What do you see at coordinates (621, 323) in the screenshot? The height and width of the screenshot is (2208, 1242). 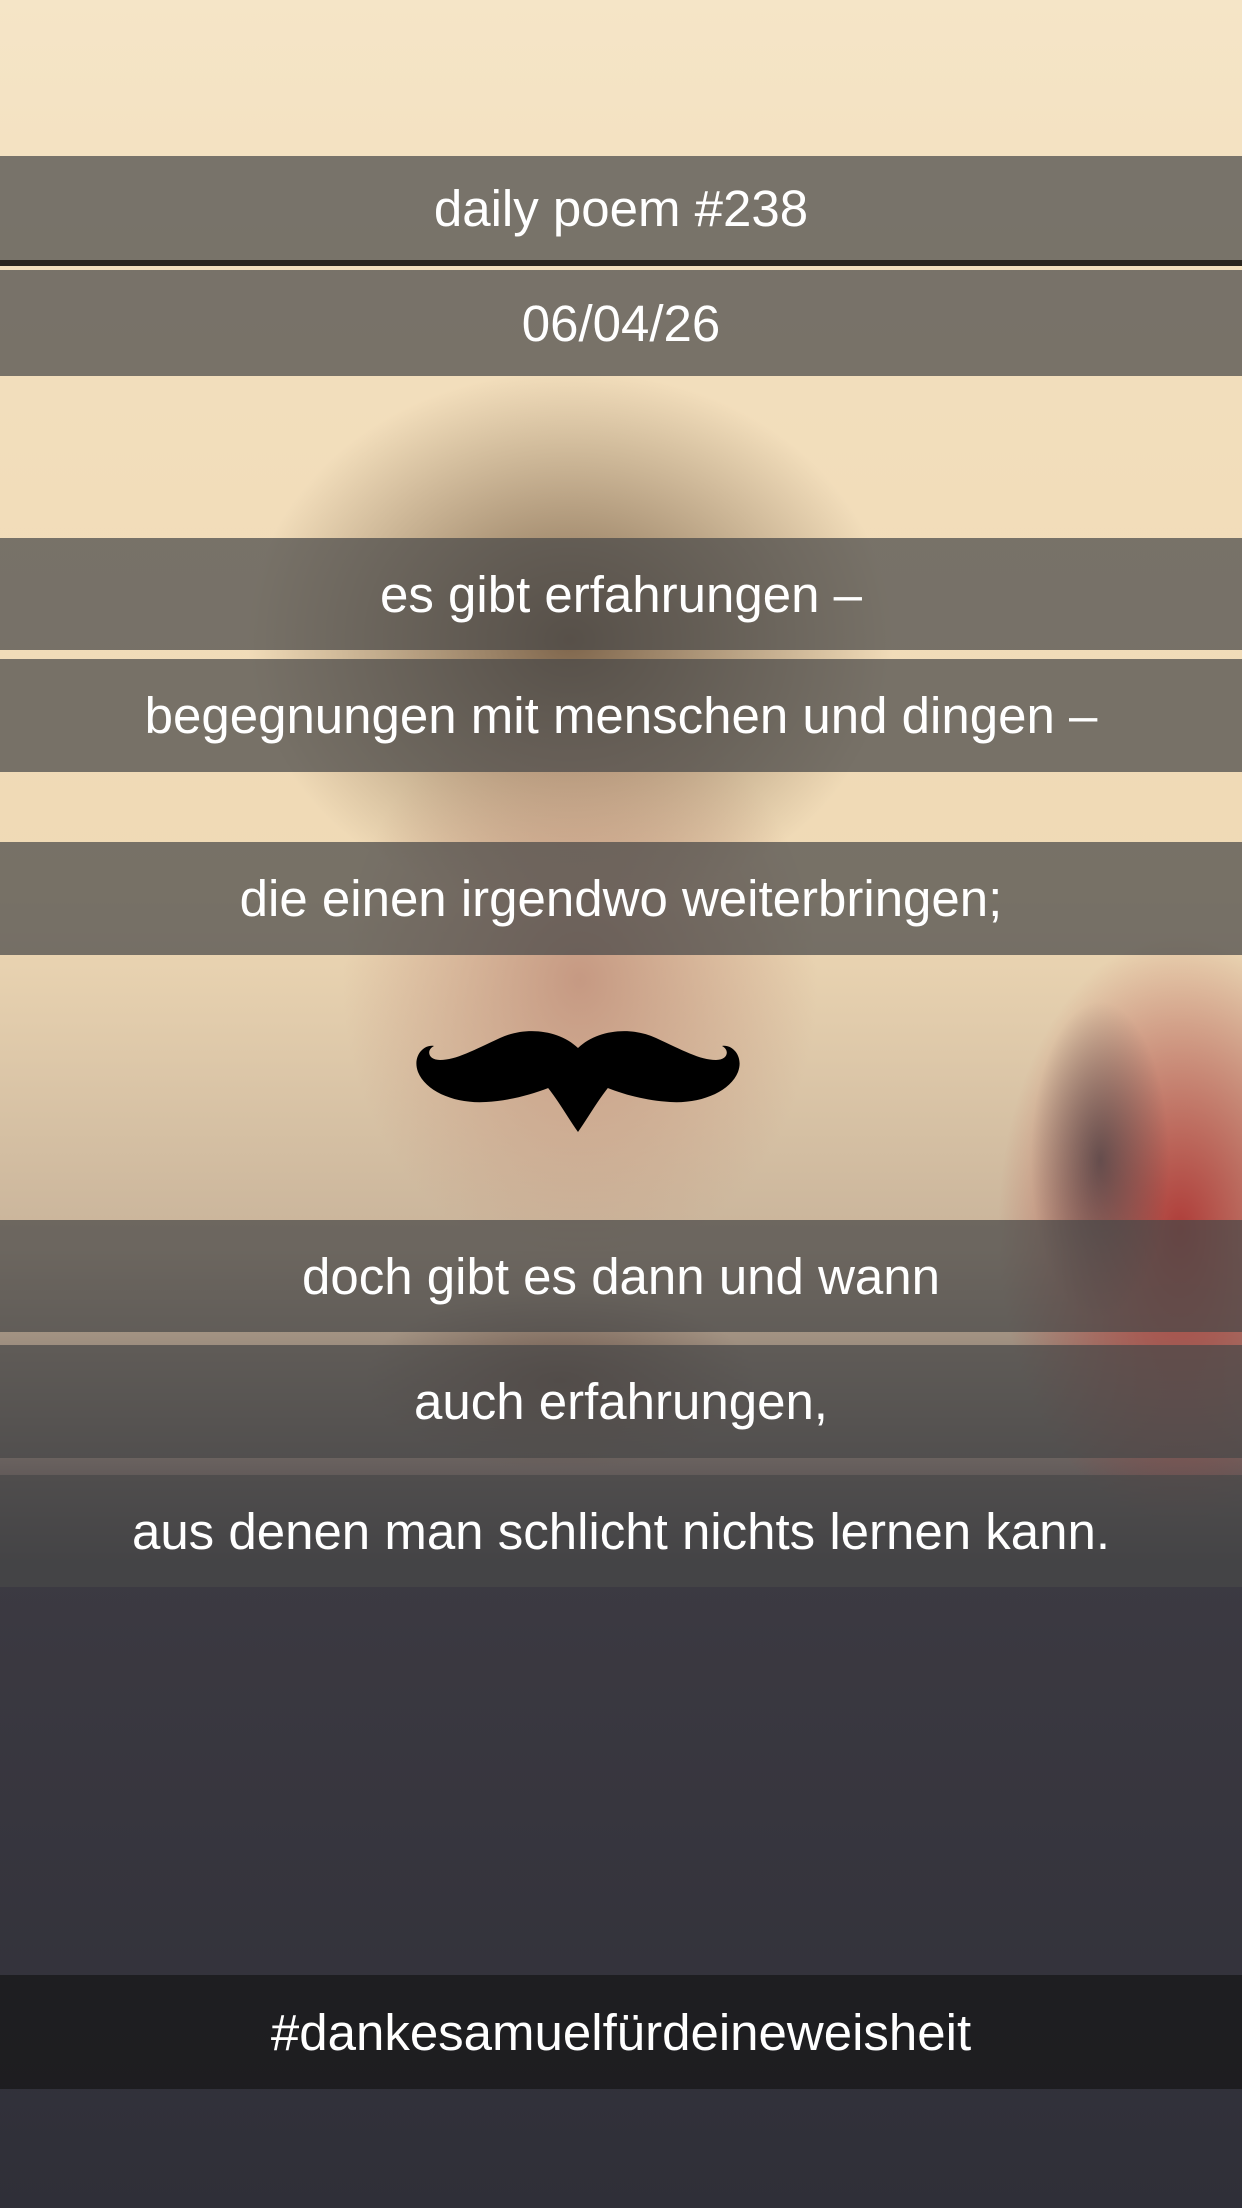 I see `poem-date: 06/04/26` at bounding box center [621, 323].